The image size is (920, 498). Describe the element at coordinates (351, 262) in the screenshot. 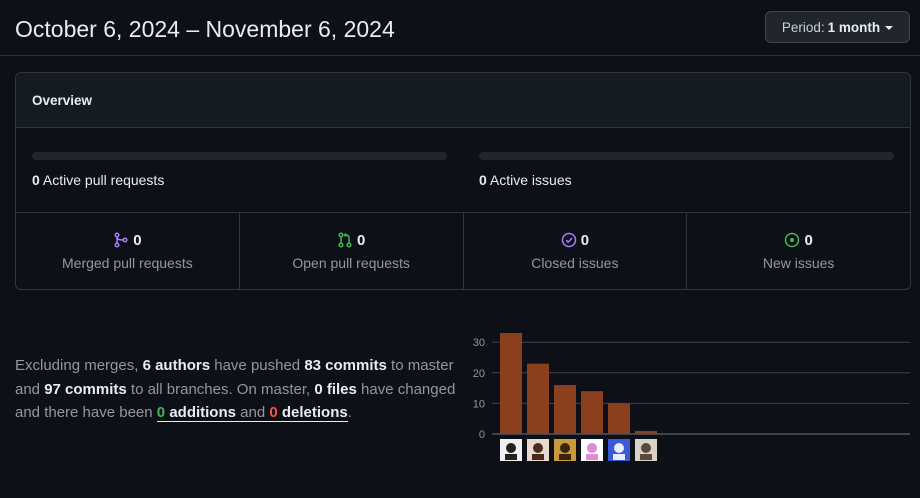

I see `open-pull-requests-label: Open pull requests` at that location.